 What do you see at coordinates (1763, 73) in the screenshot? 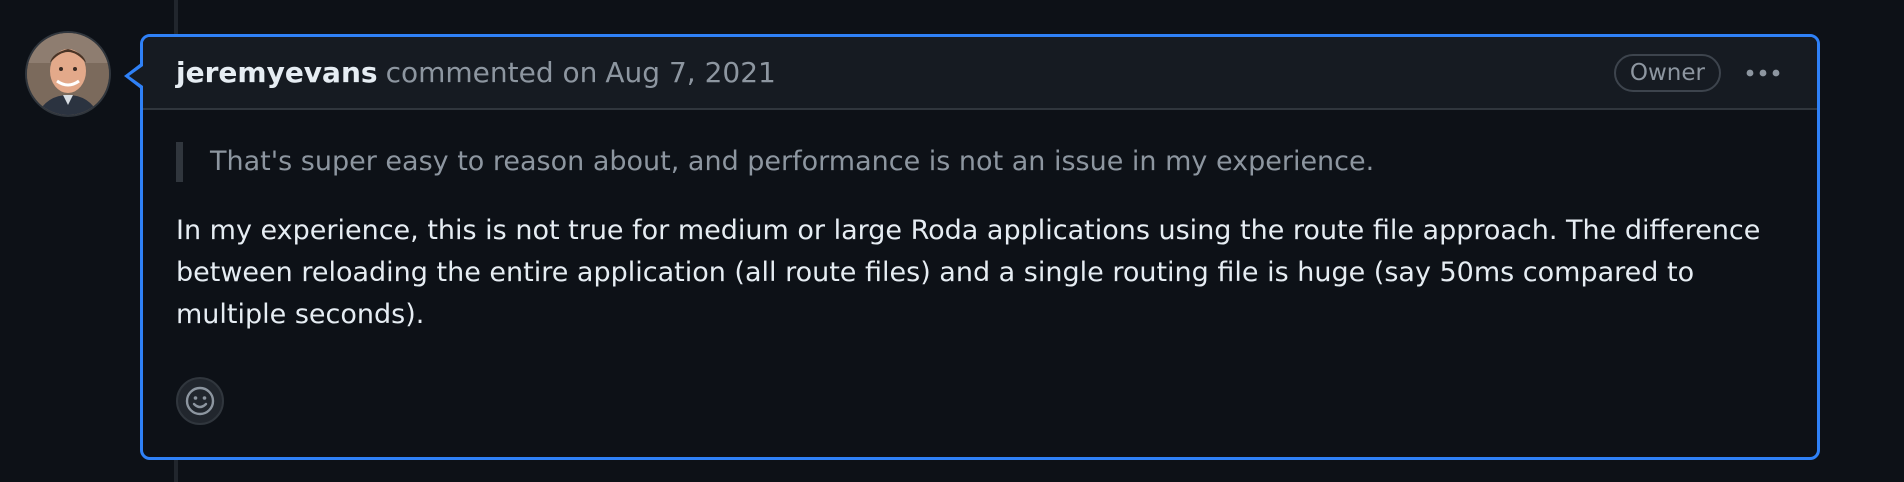
I see `kebab-horizontal-icon` at bounding box center [1763, 73].